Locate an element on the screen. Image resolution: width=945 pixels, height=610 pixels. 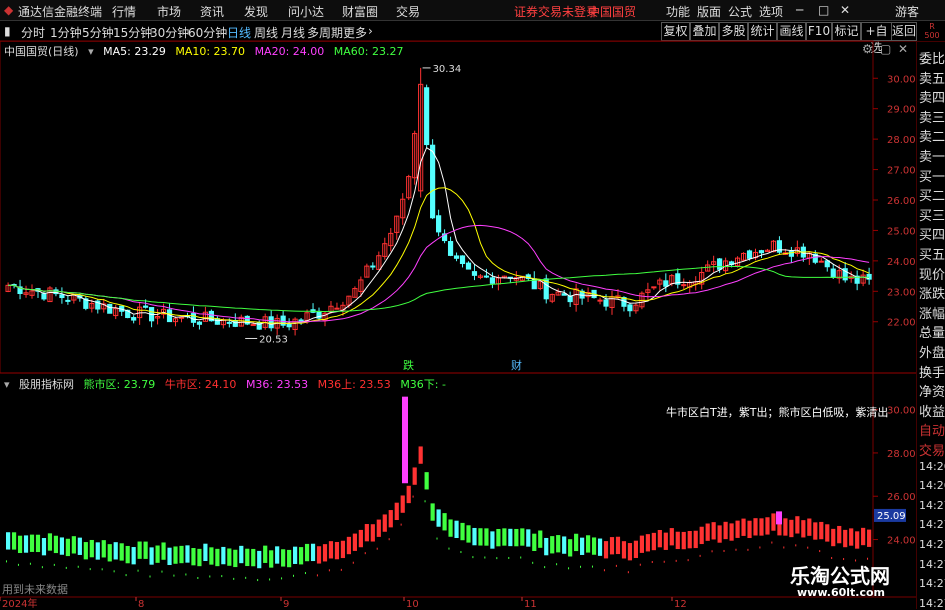
settings-gear-icon: ⚙ is located at coordinates (867, 49).